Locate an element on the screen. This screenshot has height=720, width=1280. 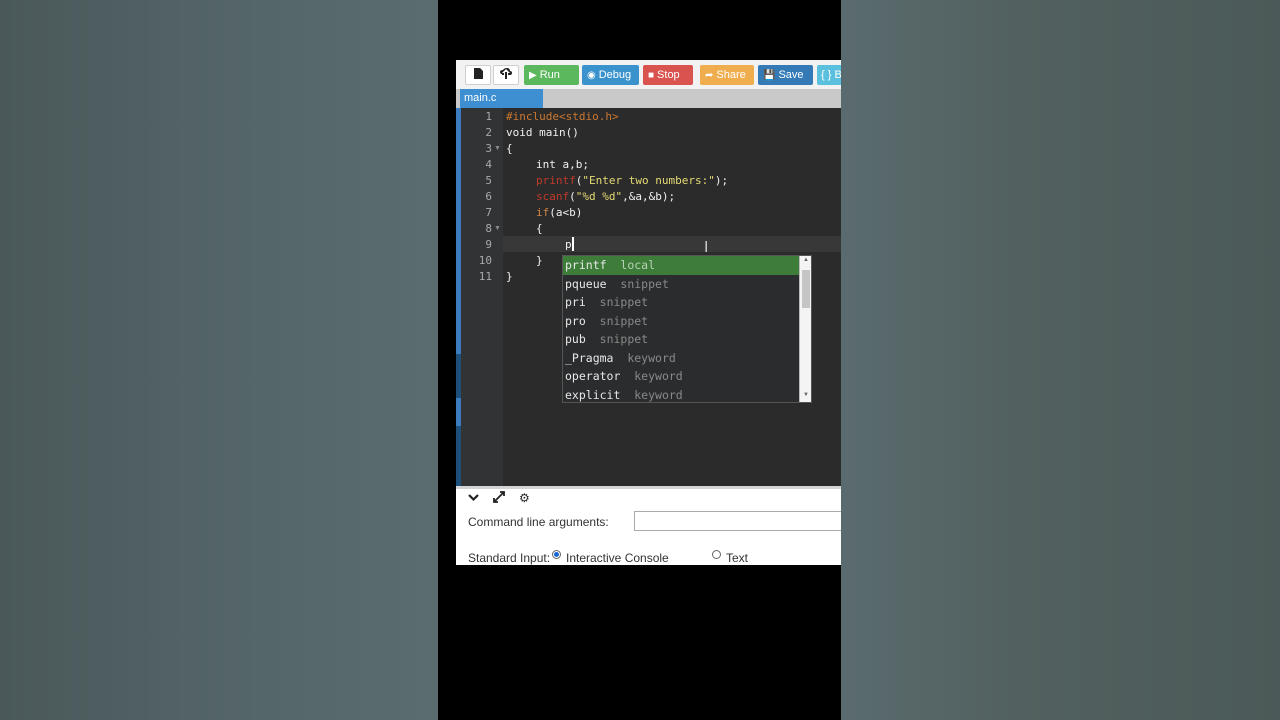
text-cursor is located at coordinates (573, 244).